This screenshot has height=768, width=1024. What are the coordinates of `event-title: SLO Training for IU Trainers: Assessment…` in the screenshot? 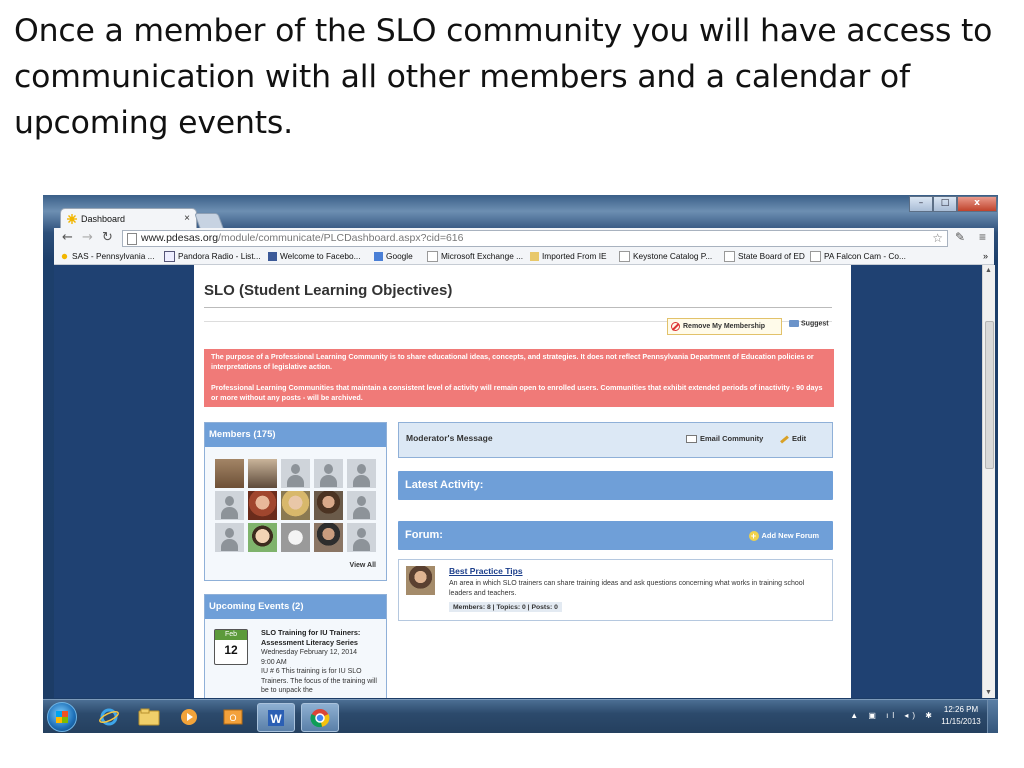 It's located at (321, 637).